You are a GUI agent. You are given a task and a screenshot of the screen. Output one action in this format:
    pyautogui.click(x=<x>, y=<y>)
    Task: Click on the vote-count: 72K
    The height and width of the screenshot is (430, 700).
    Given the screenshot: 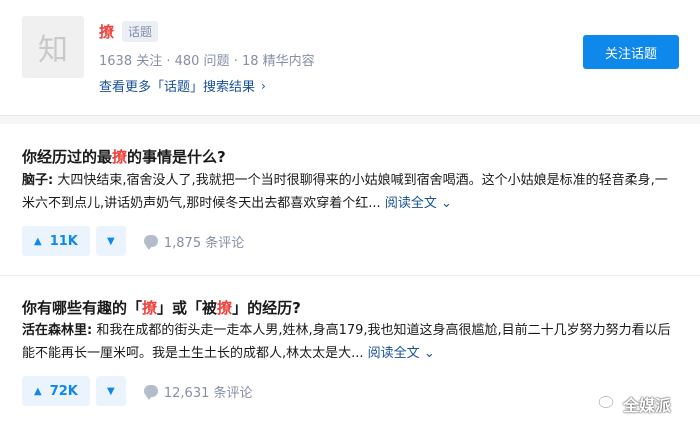 What is the action you would take?
    pyautogui.click(x=63, y=391)
    